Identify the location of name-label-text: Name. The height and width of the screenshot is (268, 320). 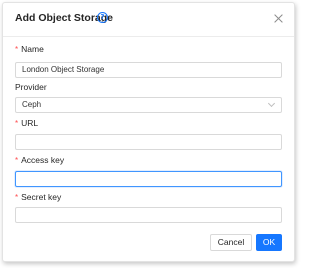
(32, 49).